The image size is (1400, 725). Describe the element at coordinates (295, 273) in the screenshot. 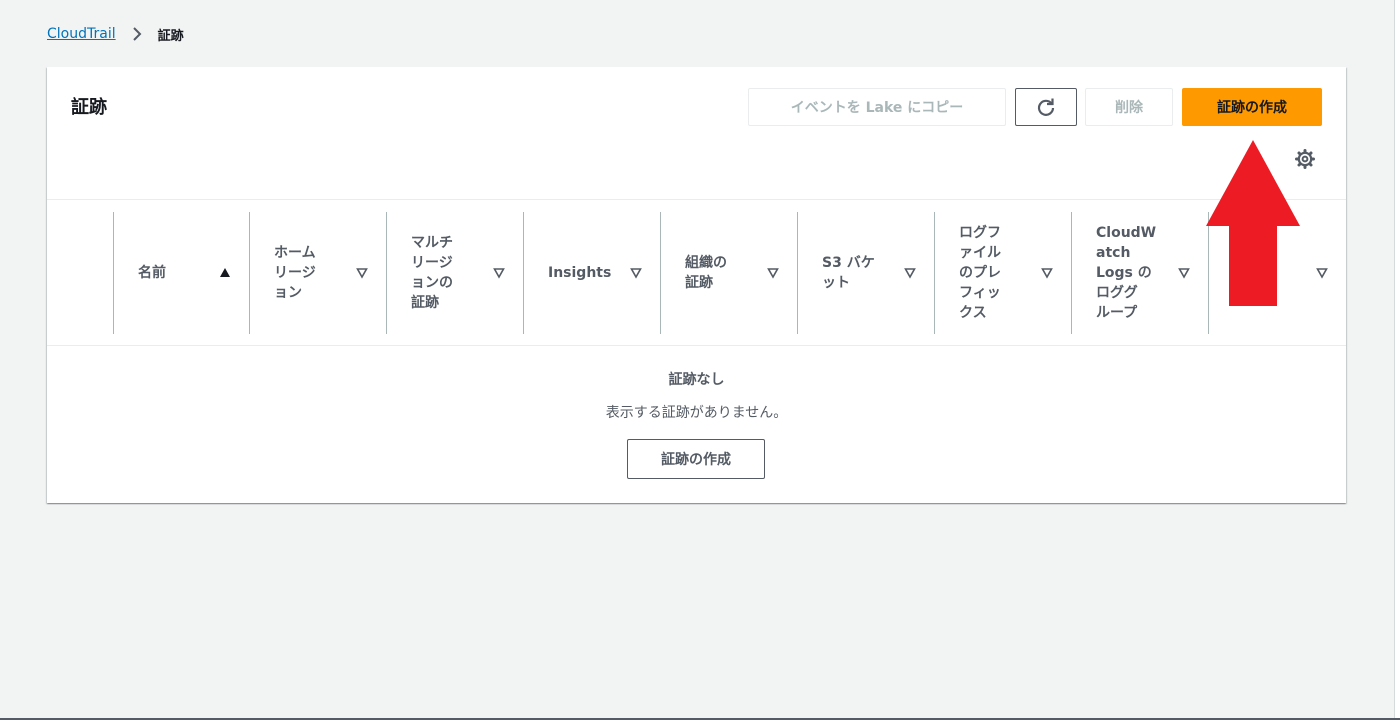

I see `column-label: ホーム リージ ョン` at that location.